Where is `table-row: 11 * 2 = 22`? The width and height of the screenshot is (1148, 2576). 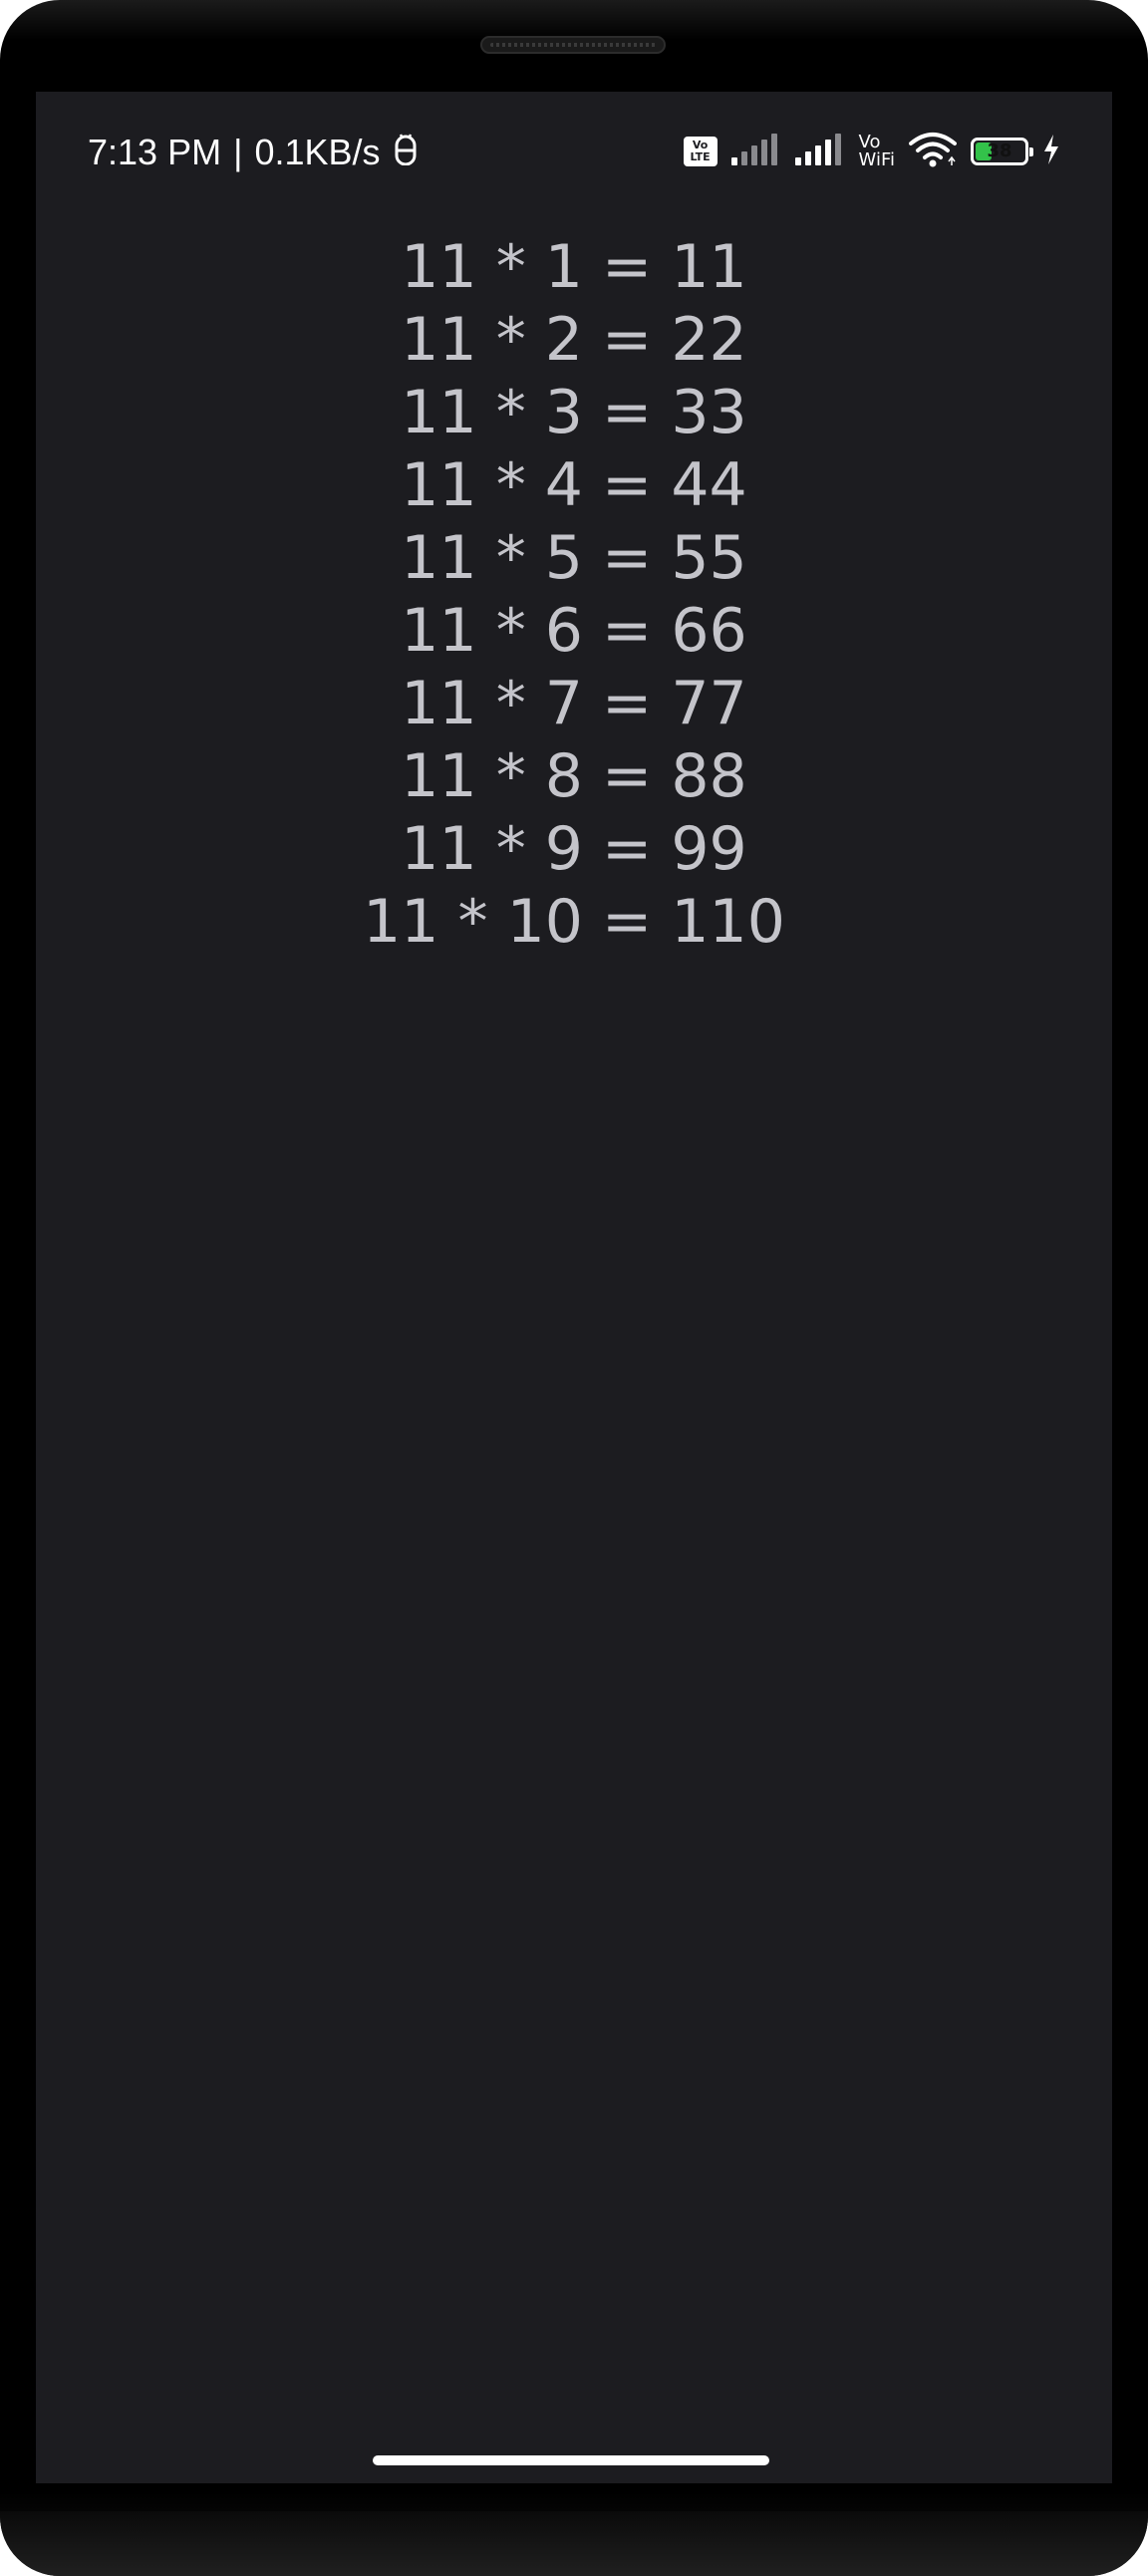 table-row: 11 * 2 = 22 is located at coordinates (574, 340).